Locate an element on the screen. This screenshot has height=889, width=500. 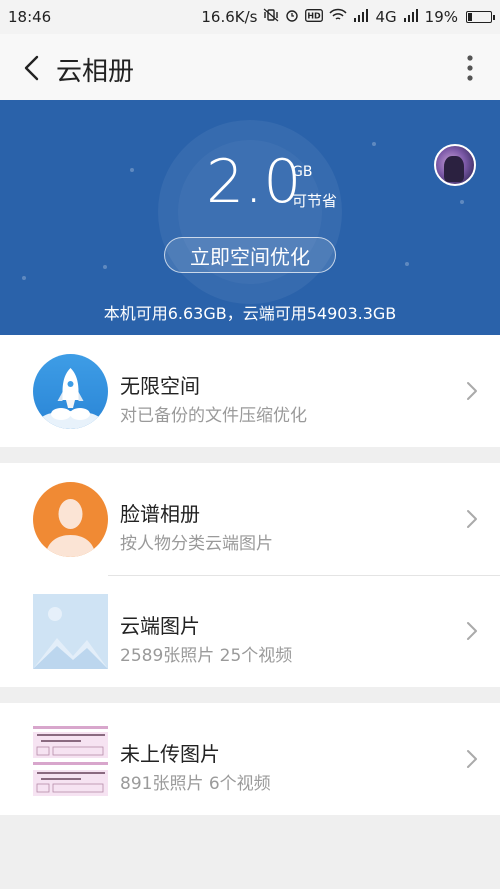
row-title: 脸谱相册 is located at coordinates (160, 514).